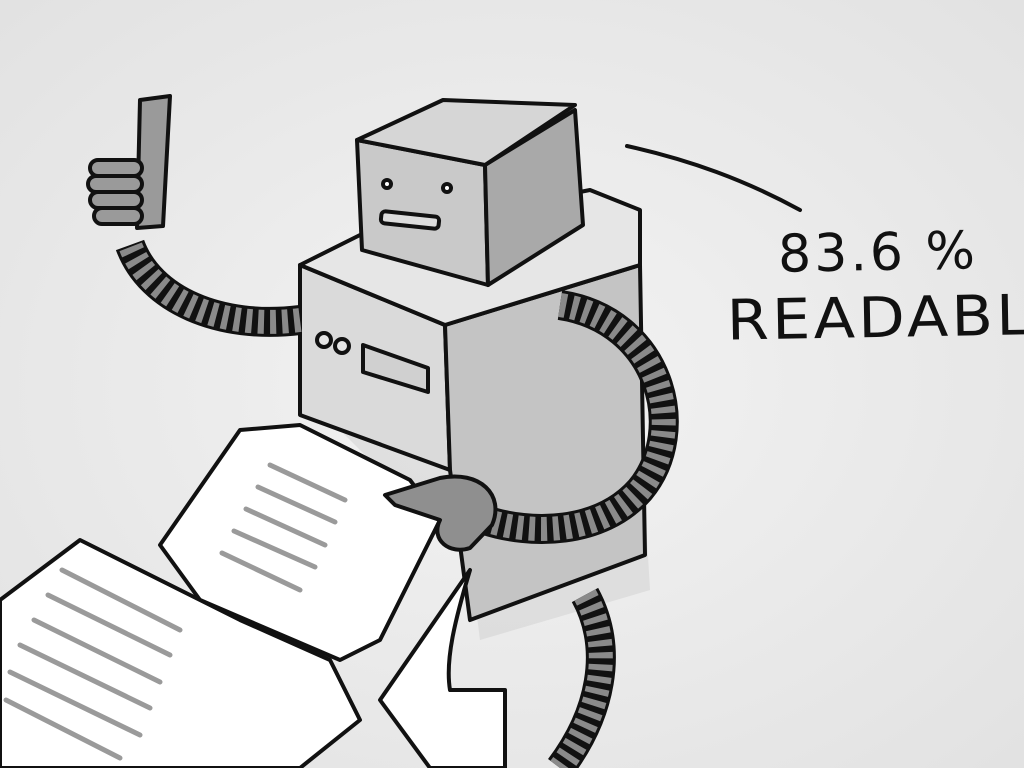 The width and height of the screenshot is (1024, 768). Describe the element at coordinates (878, 253) in the screenshot. I see `readability-percentage: 83.6 %` at that location.